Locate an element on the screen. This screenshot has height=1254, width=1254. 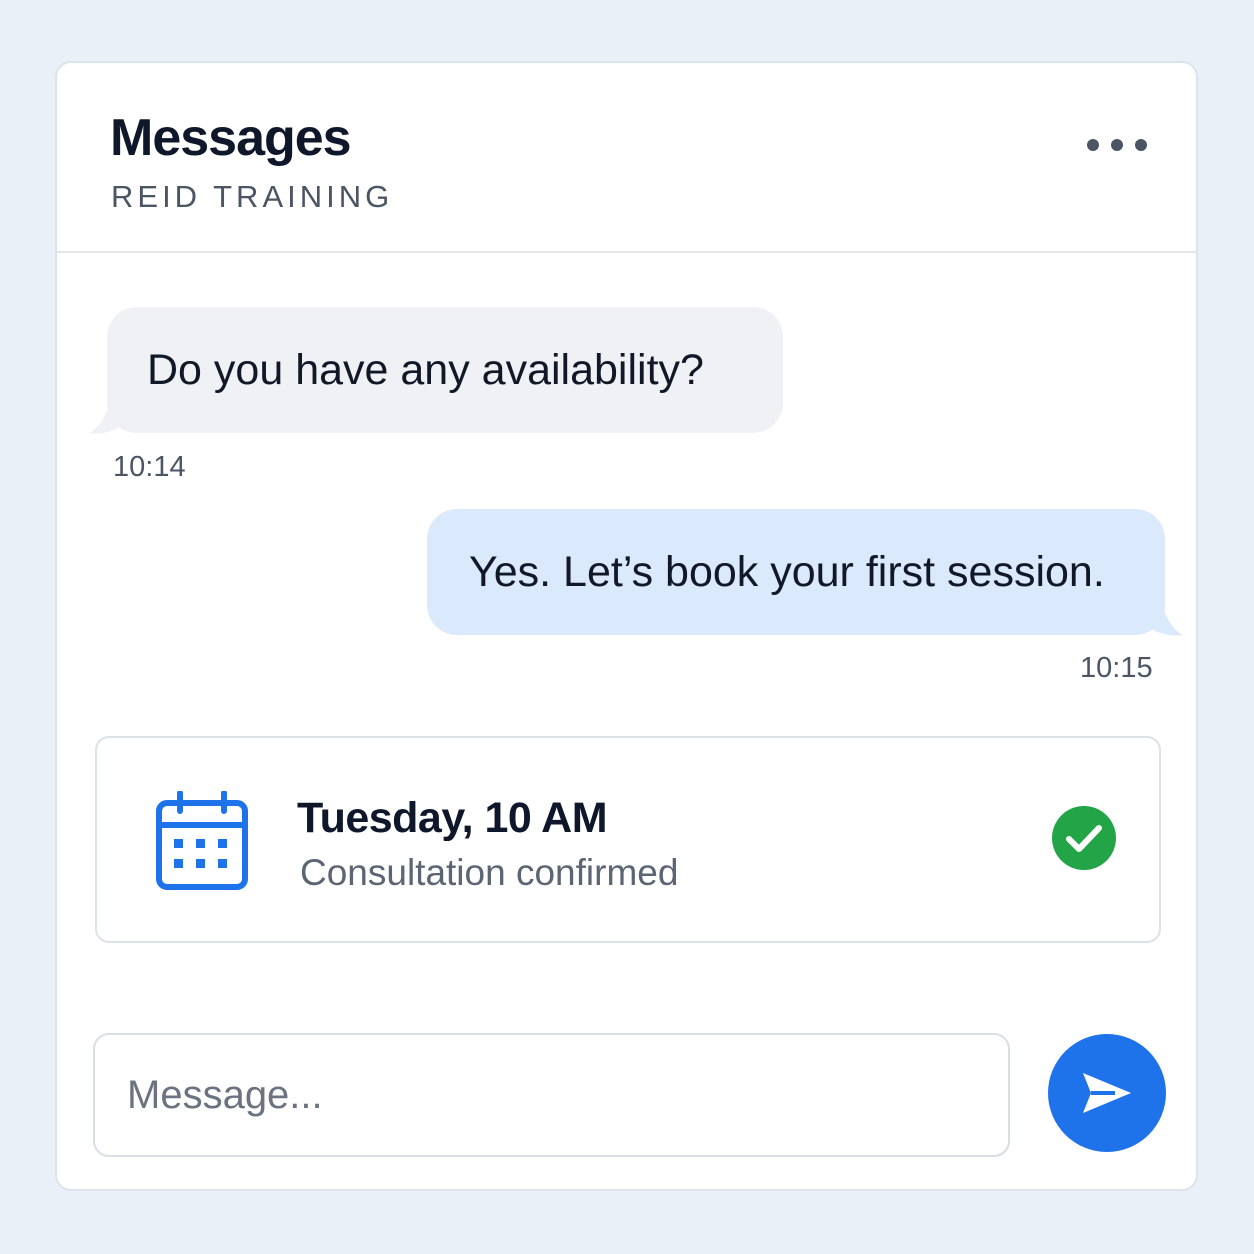
message-timestamp: 10:14 is located at coordinates (149, 467).